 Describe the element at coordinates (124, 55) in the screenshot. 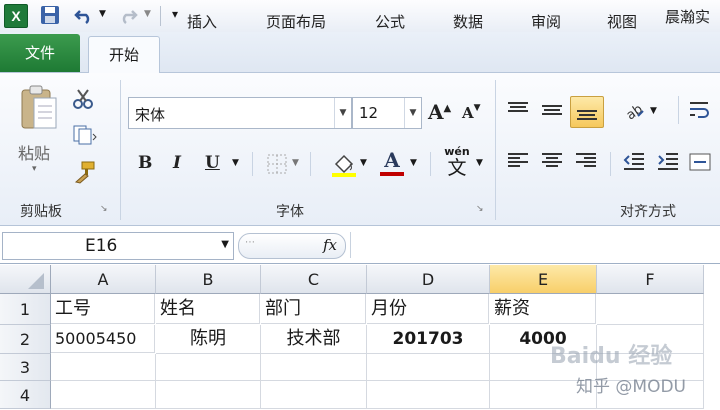

I see `tab-home: 开始` at that location.